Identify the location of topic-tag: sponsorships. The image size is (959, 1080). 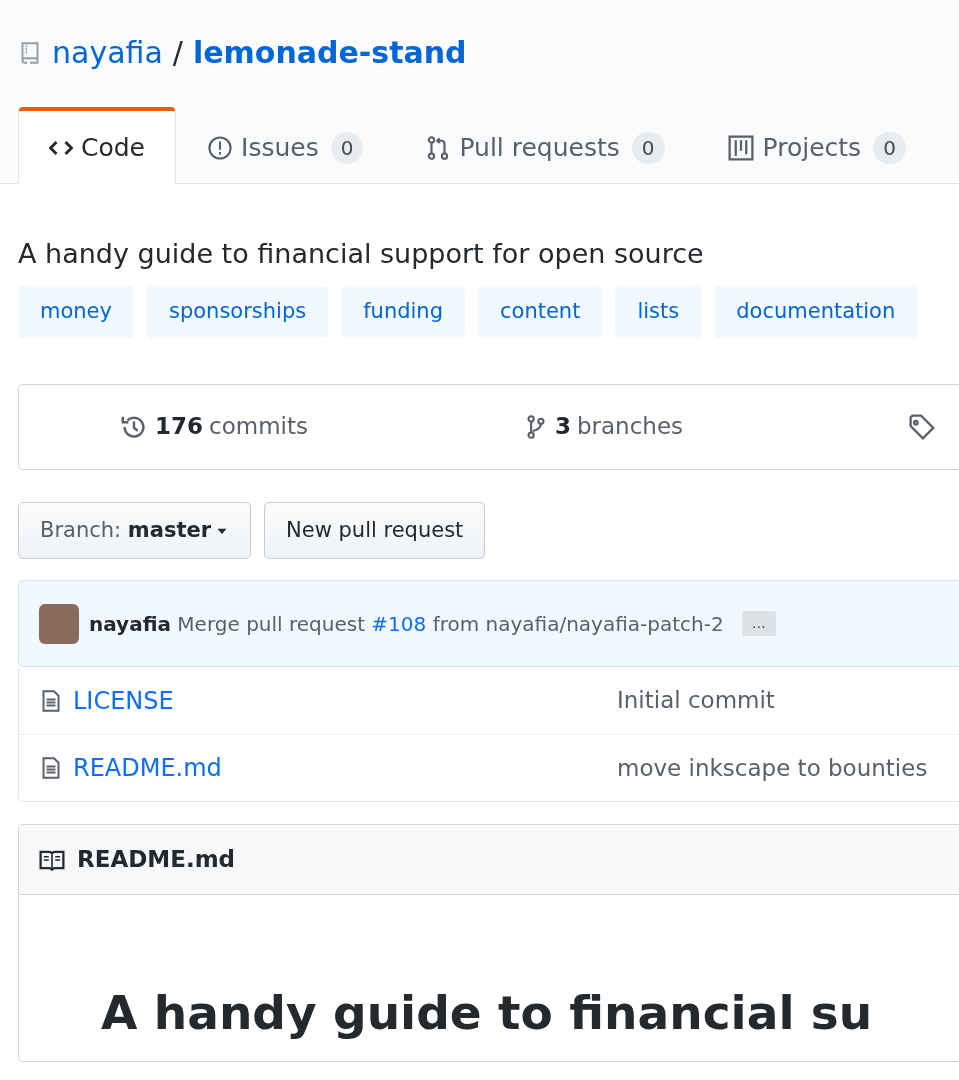
(237, 312).